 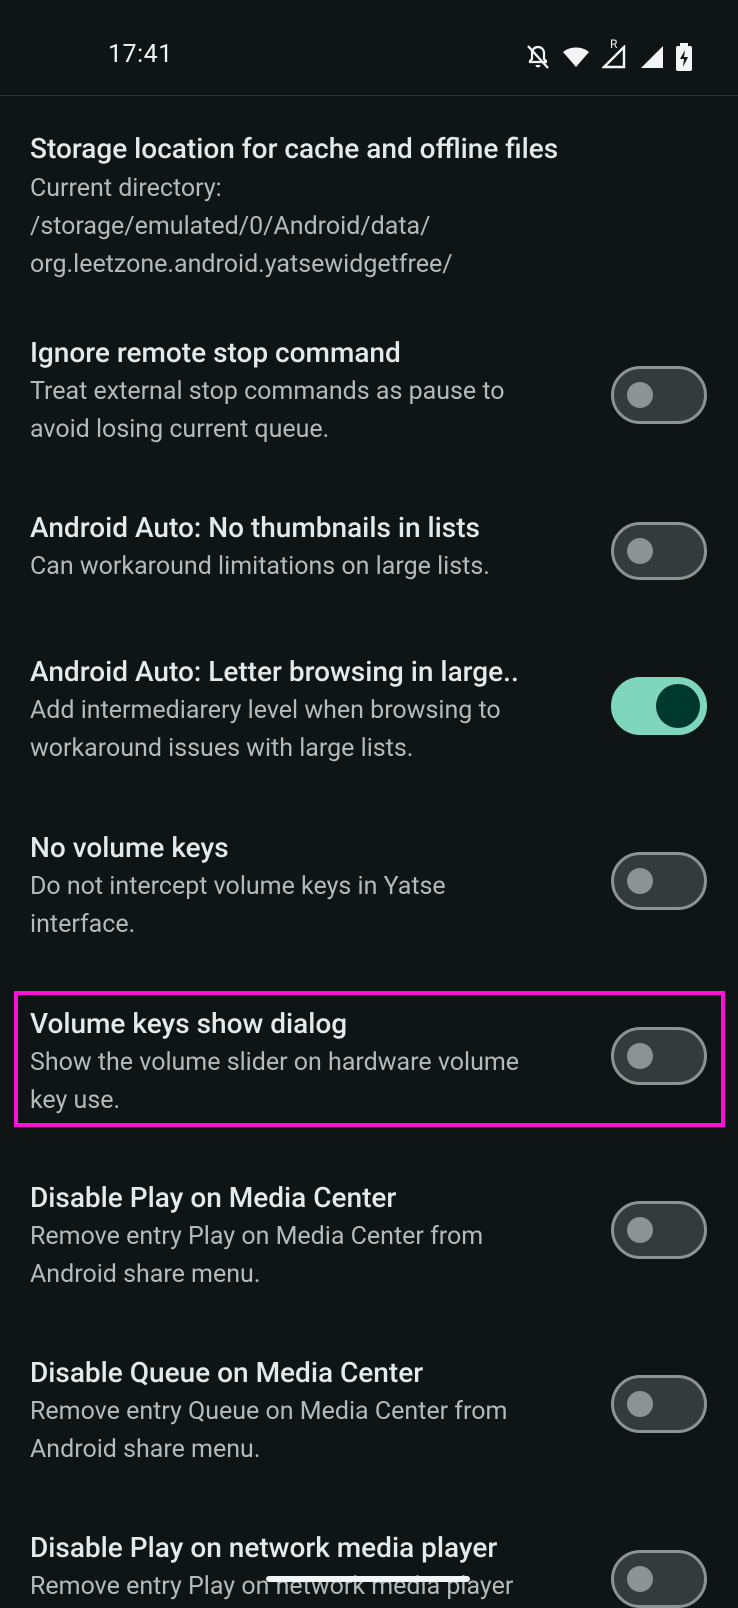 I want to click on cell-signal-roaming-icon: R, so click(x=615, y=53).